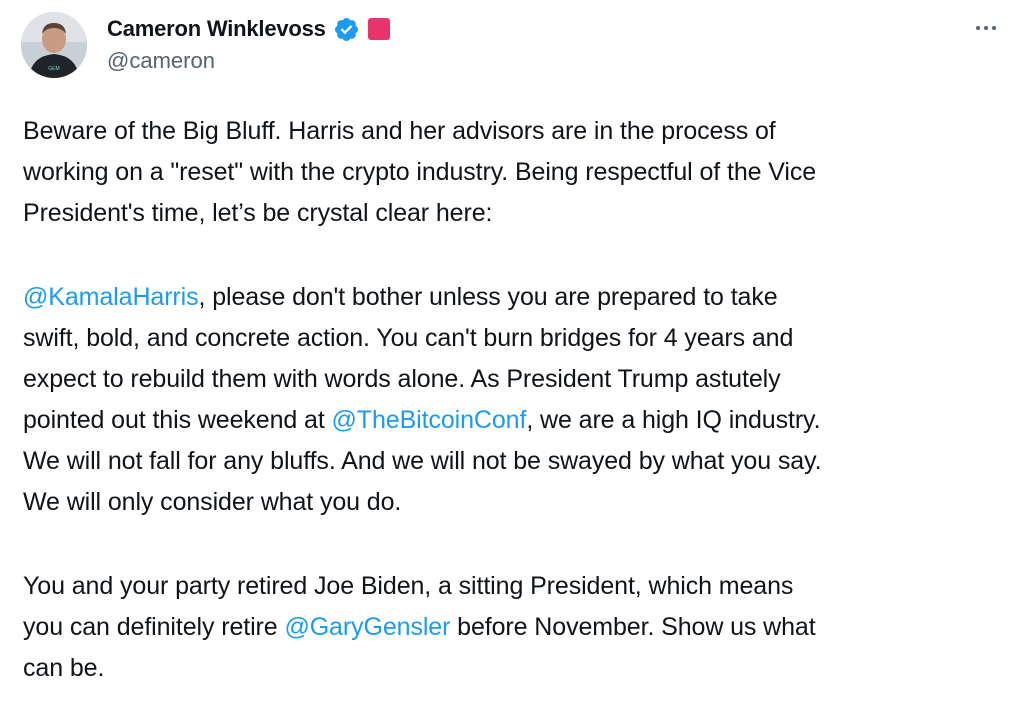 Image resolution: width=1024 pixels, height=706 pixels. What do you see at coordinates (367, 627) in the screenshot?
I see `mention-link-garygensler: @GaryGensler` at bounding box center [367, 627].